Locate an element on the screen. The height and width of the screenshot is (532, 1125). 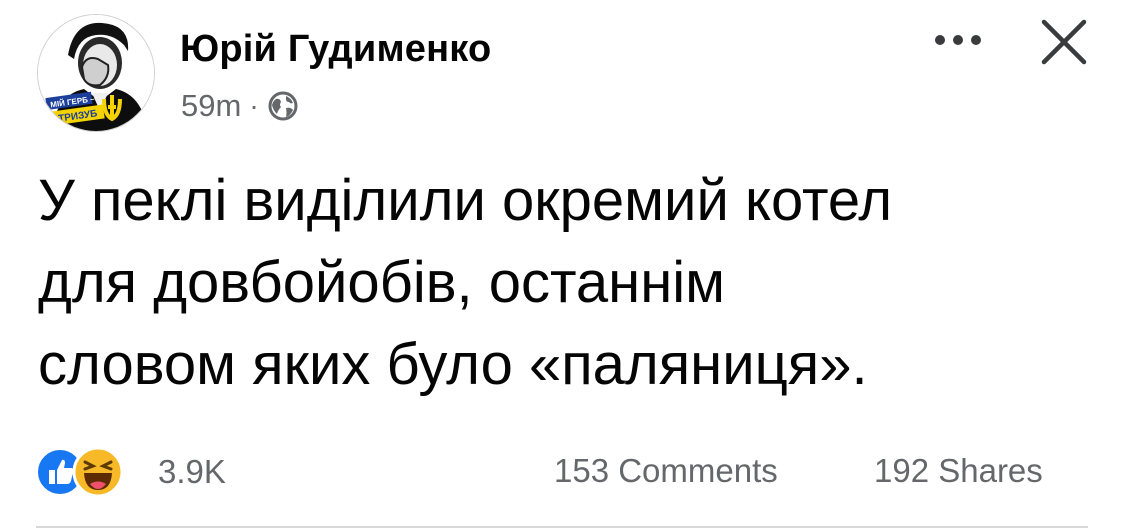
more-options-button is located at coordinates (958, 40).